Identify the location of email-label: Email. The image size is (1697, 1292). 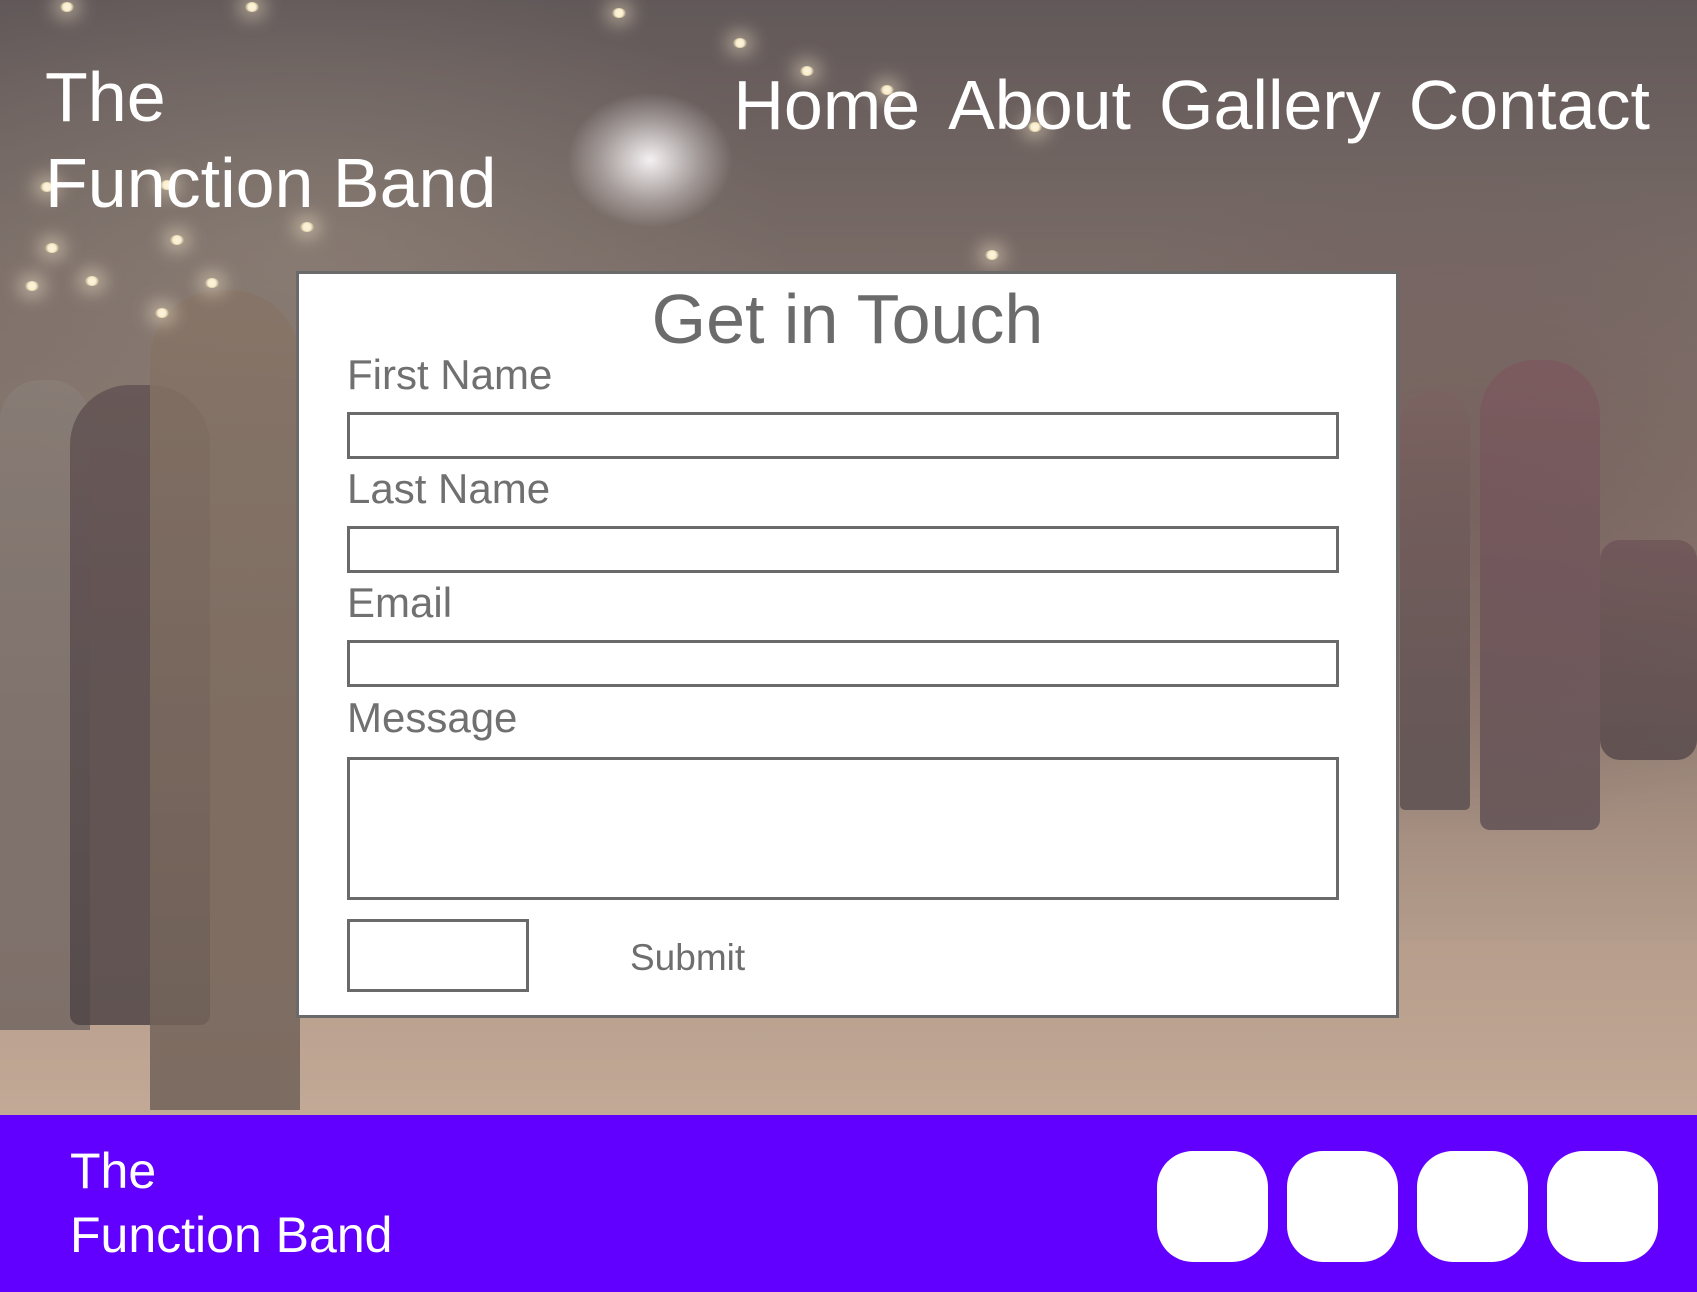
(400, 602).